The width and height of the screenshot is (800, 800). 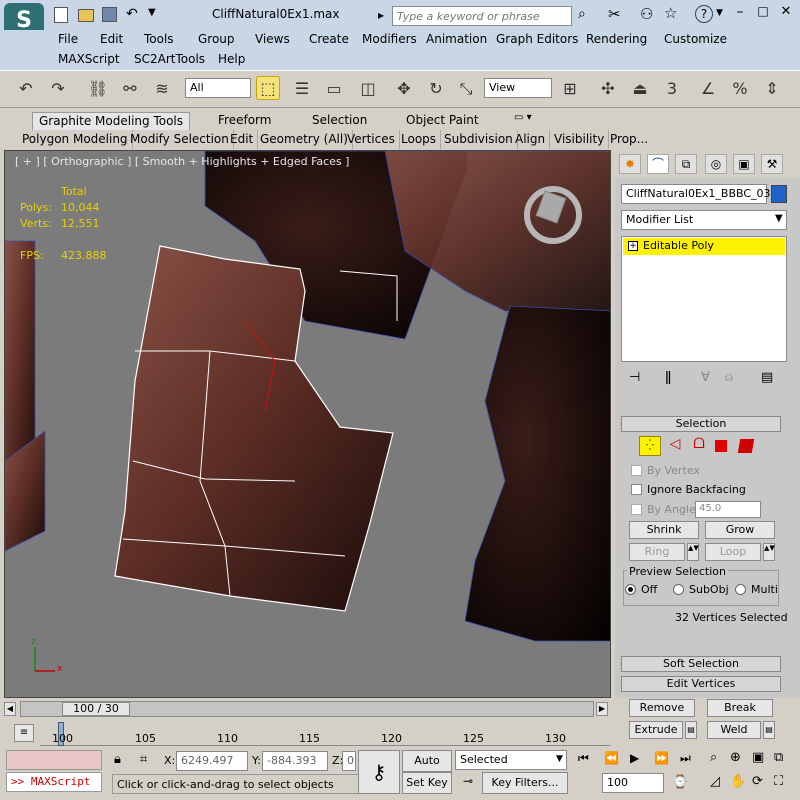 I want to click on zoom-all-icon: ⊕, so click(x=735, y=757).